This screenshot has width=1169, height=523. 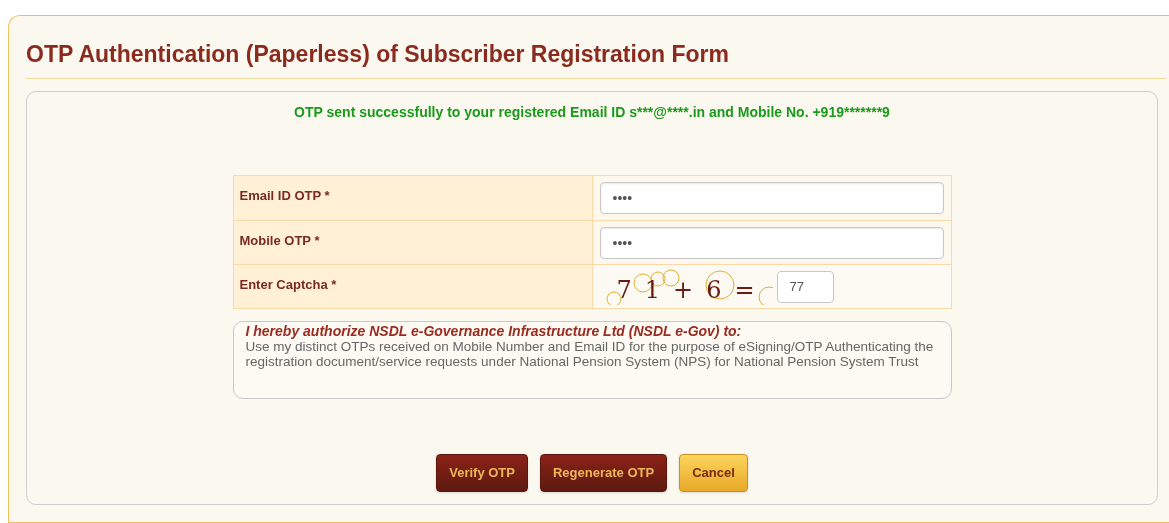 What do you see at coordinates (413, 198) in the screenshot?
I see `field-label: Email ID OTP *` at bounding box center [413, 198].